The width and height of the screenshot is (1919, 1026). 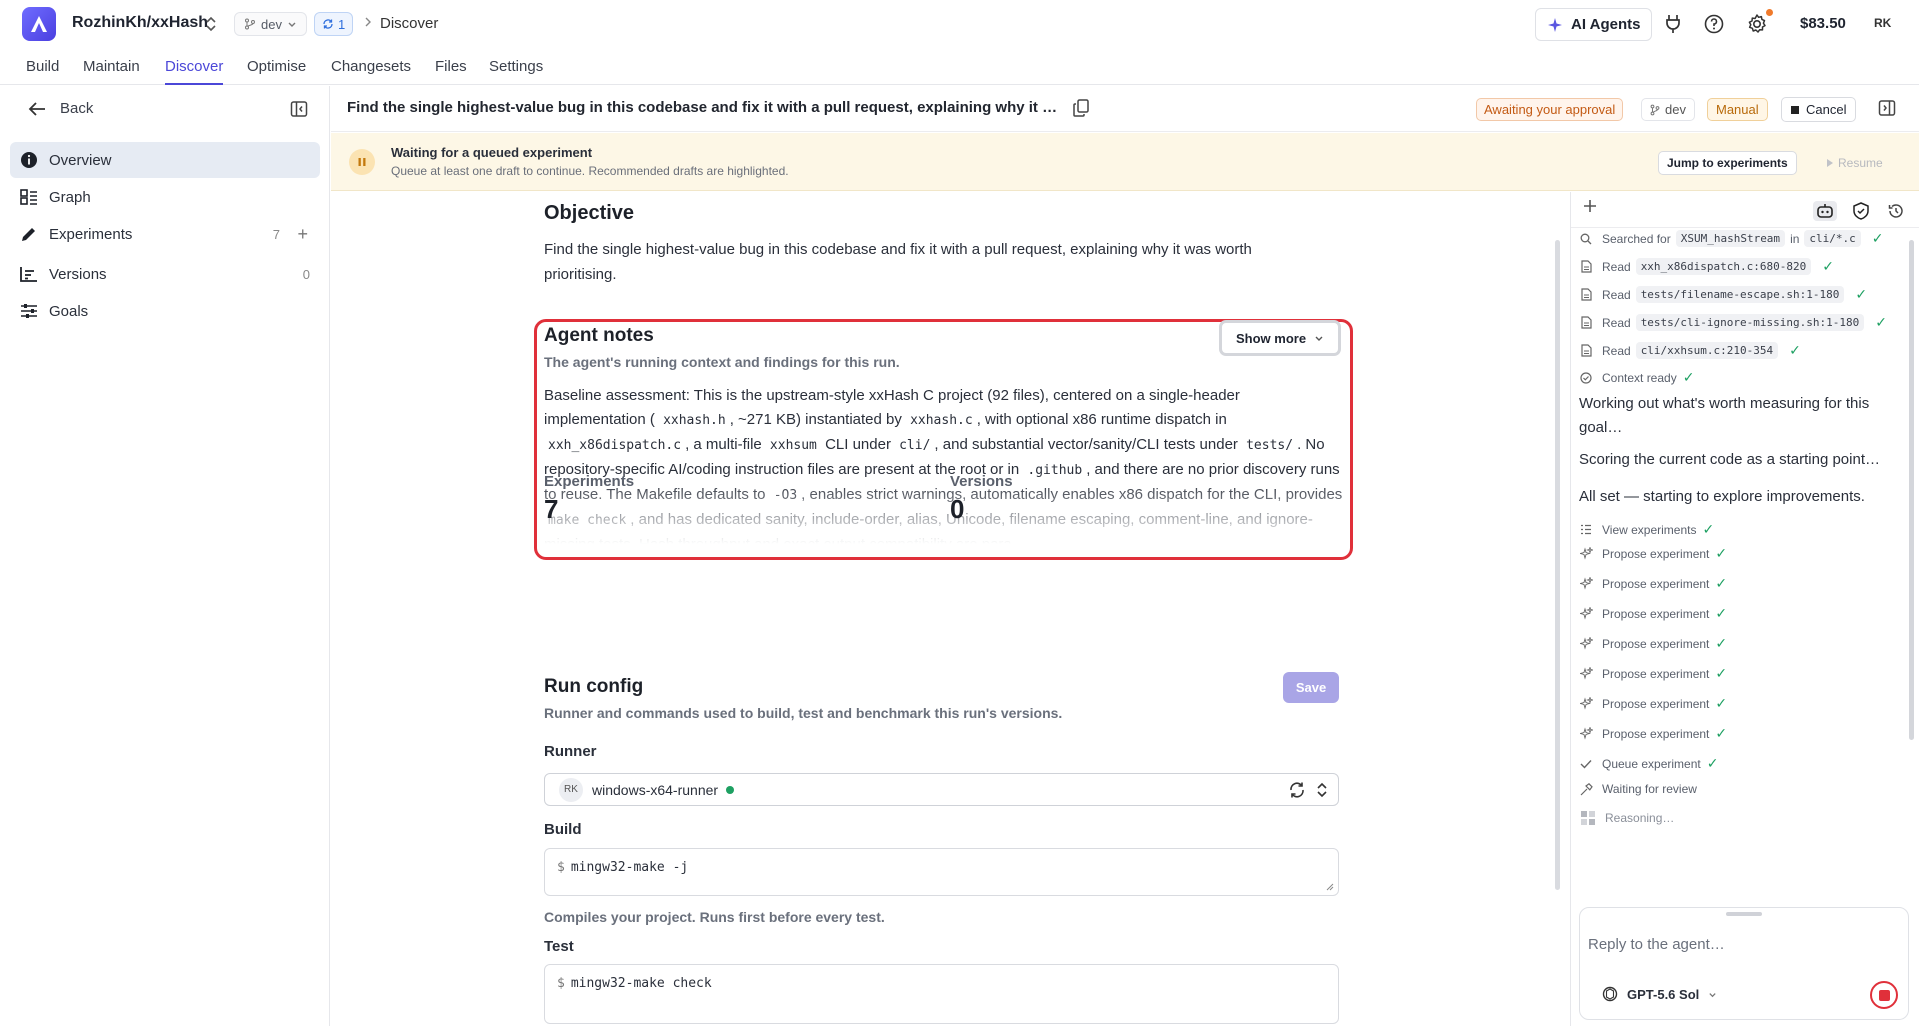 I want to click on shield-check-icon, so click(x=1861, y=211).